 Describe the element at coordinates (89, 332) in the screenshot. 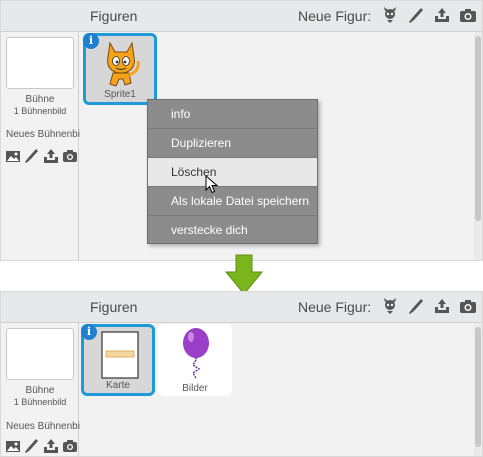

I see `info-icon: i` at that location.